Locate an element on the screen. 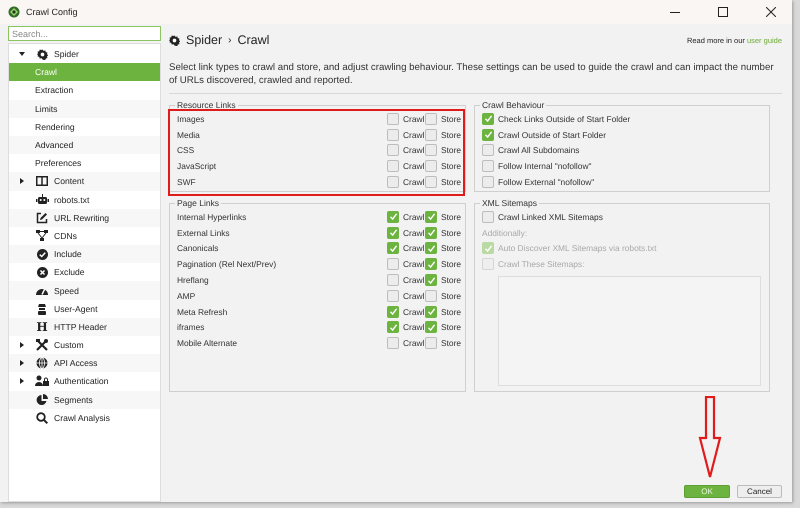 This screenshot has height=508, width=800. tree-item-label: Extraction is located at coordinates (54, 90).